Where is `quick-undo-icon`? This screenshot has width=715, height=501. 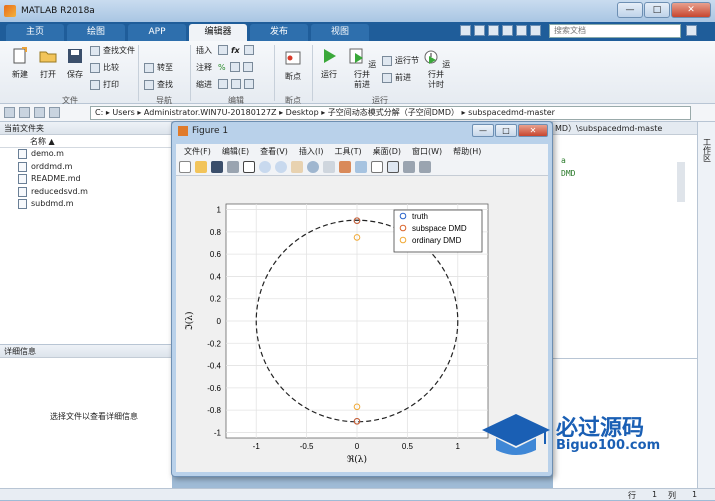
quick-undo-icon is located at coordinates (521, 30).